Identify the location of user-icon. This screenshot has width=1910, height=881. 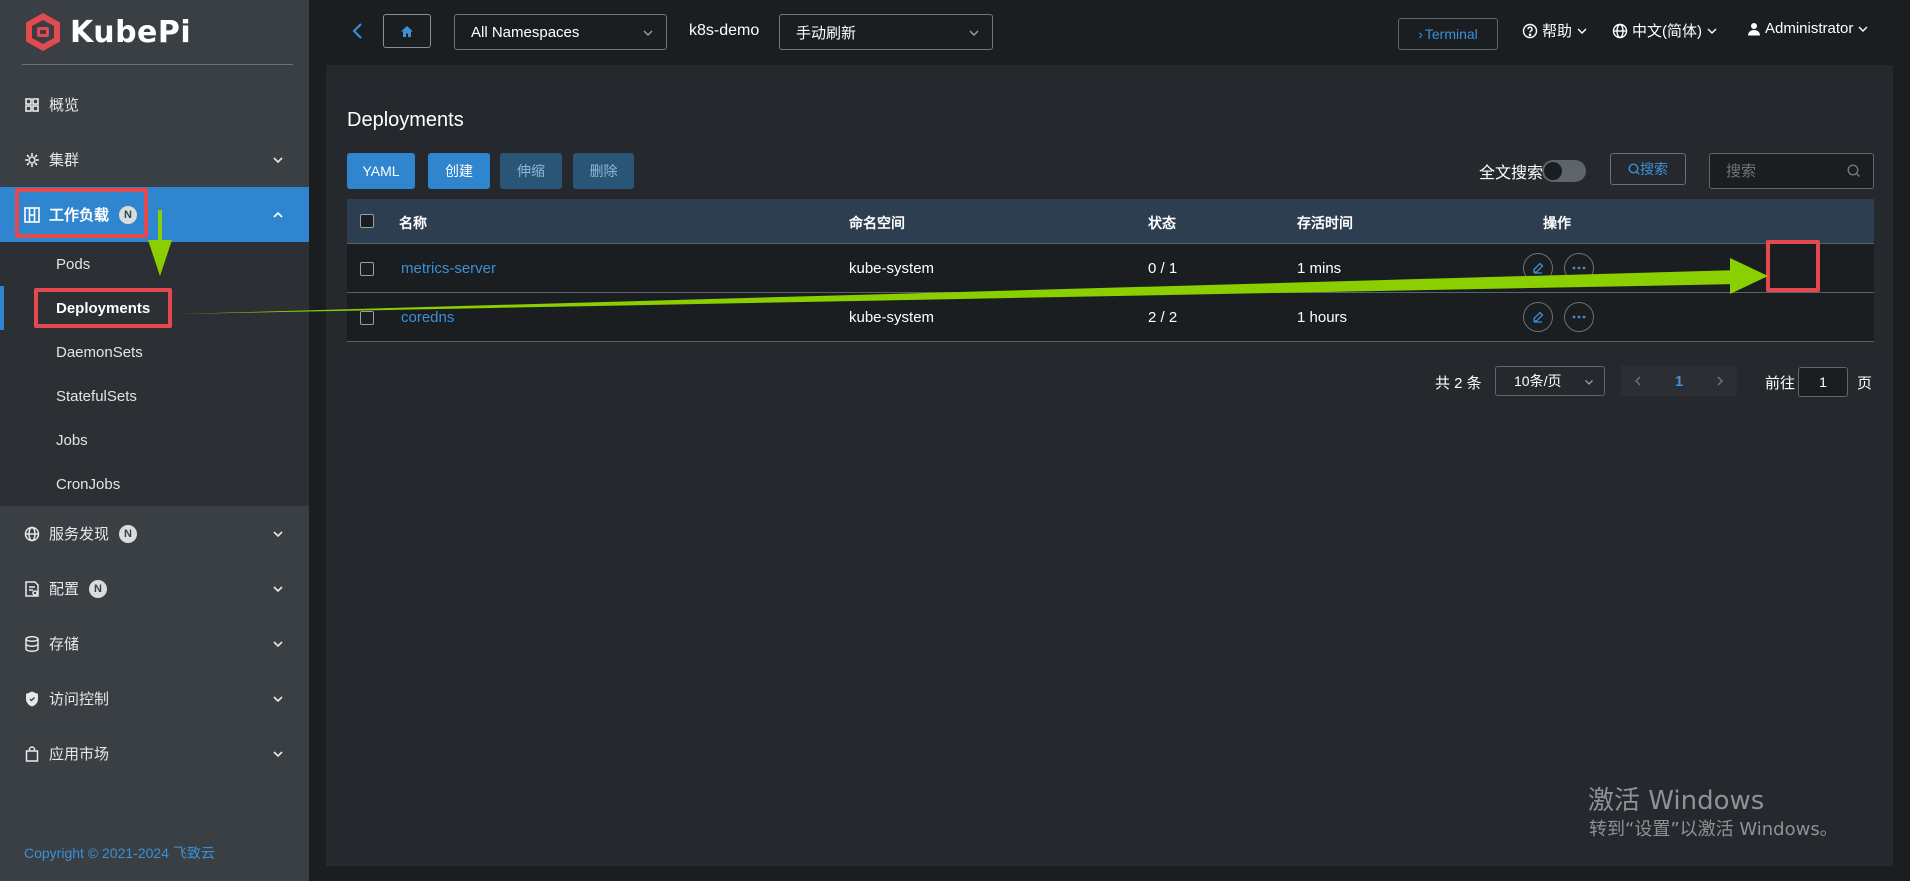
(1754, 28).